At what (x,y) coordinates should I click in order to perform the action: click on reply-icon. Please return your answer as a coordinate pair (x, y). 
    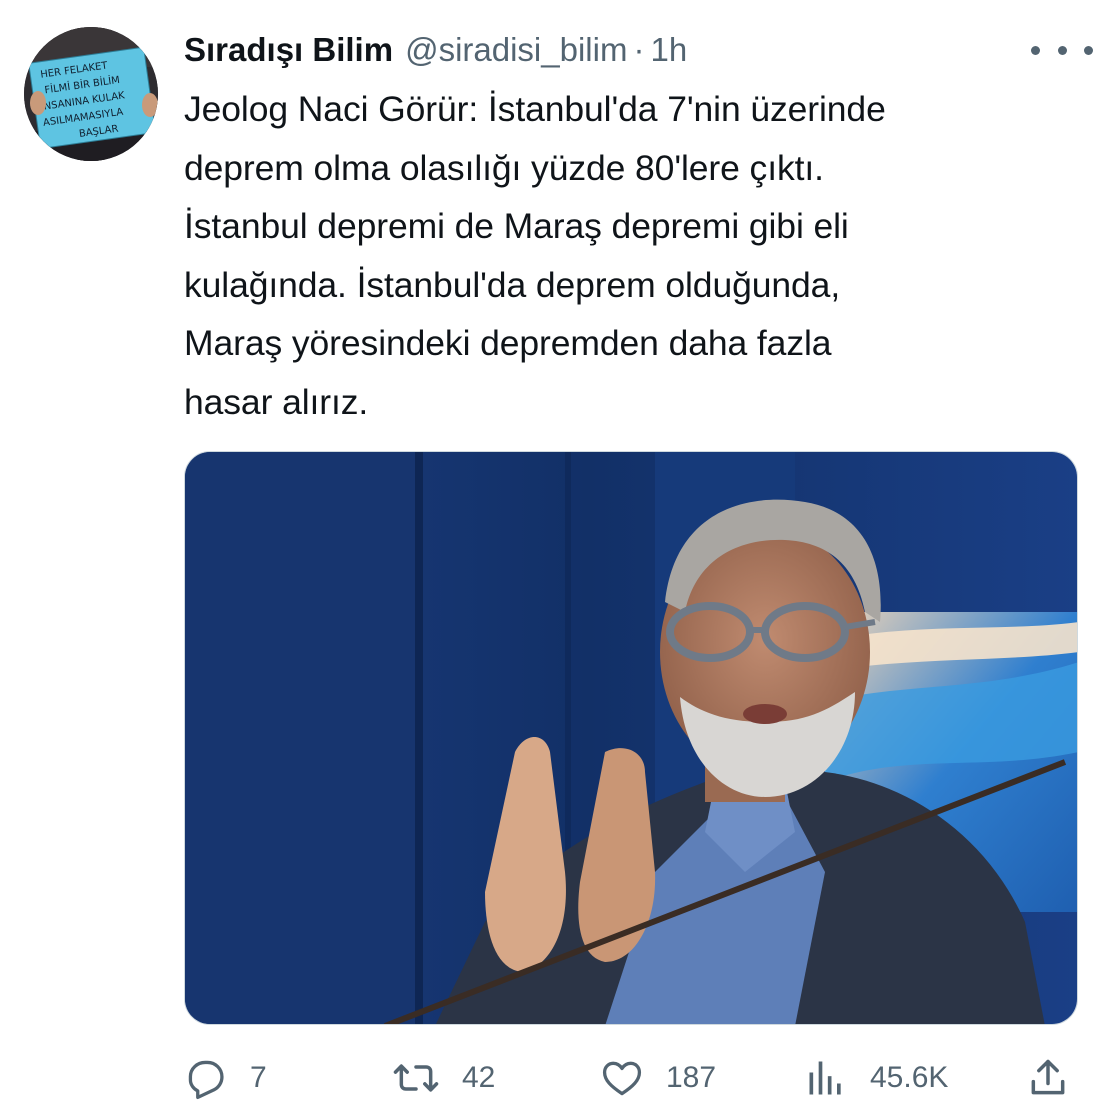
    Looking at the image, I should click on (206, 1080).